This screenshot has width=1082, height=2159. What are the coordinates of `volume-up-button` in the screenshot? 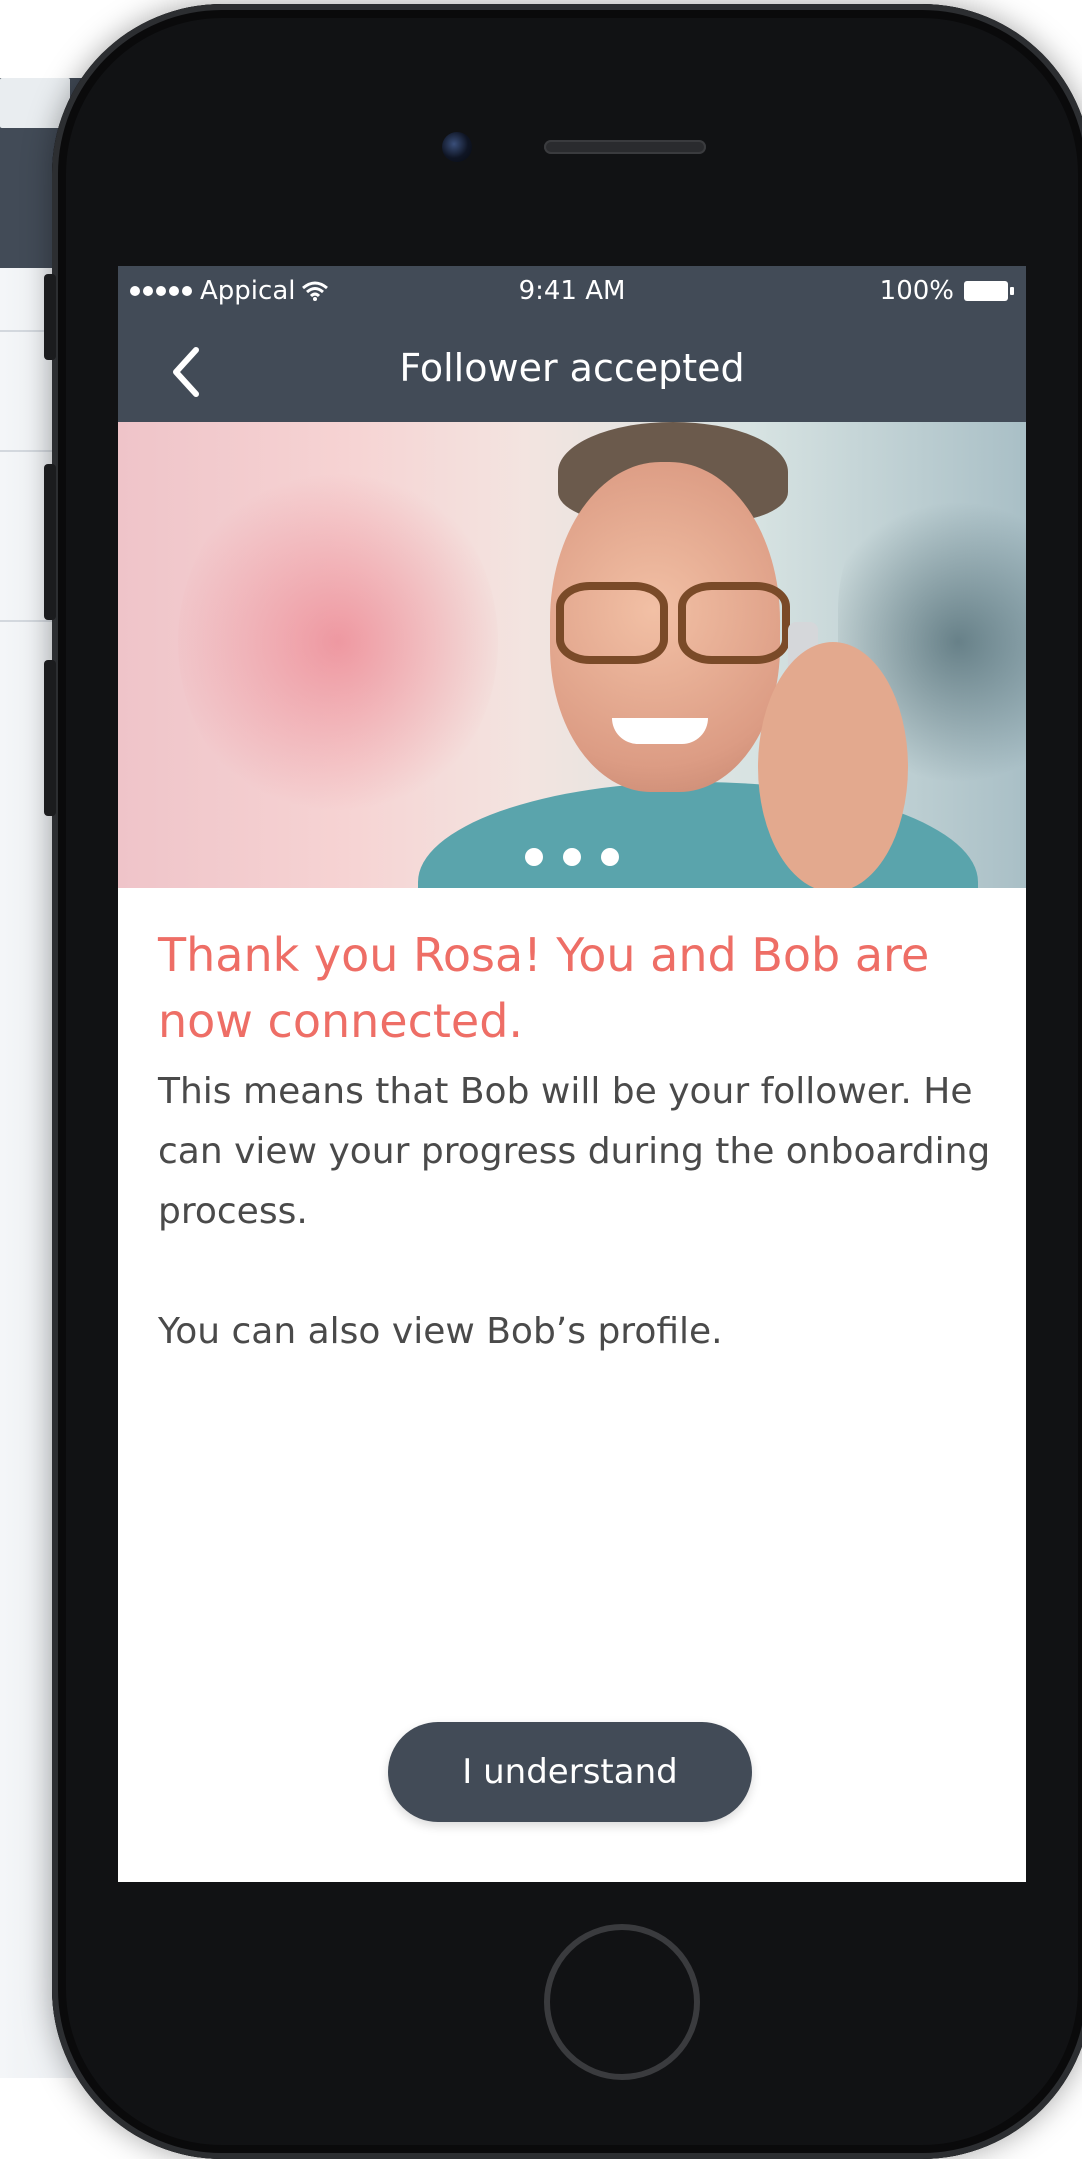 It's located at (50, 542).